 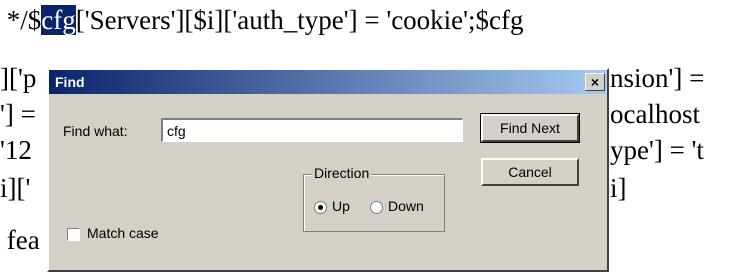 I want to click on direction-down-label: Down, so click(x=406, y=206).